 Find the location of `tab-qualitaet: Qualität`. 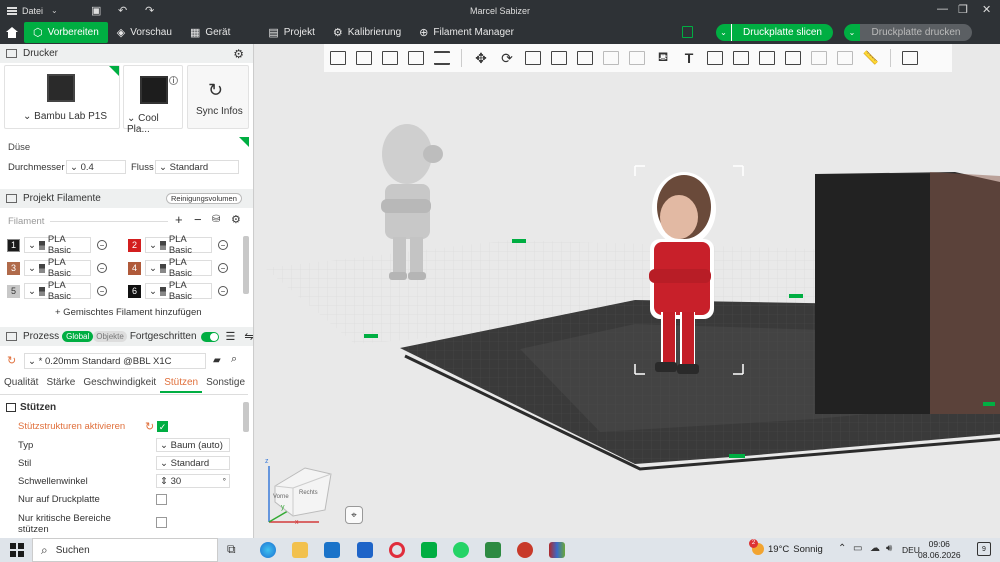

tab-qualitaet: Qualität is located at coordinates (21, 385).